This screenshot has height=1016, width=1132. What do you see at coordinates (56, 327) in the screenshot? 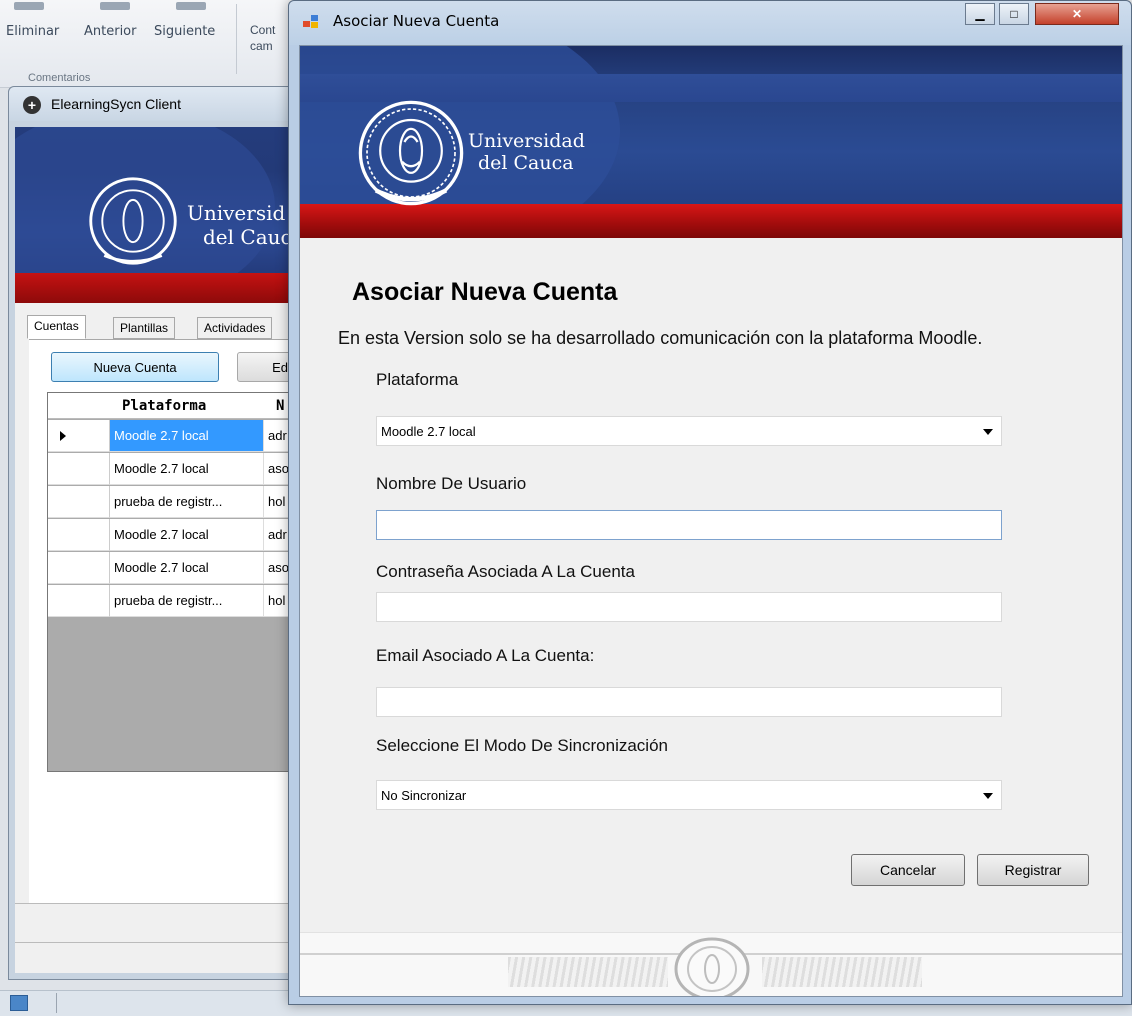
I see `tab-cuentas: Cuentas` at bounding box center [56, 327].